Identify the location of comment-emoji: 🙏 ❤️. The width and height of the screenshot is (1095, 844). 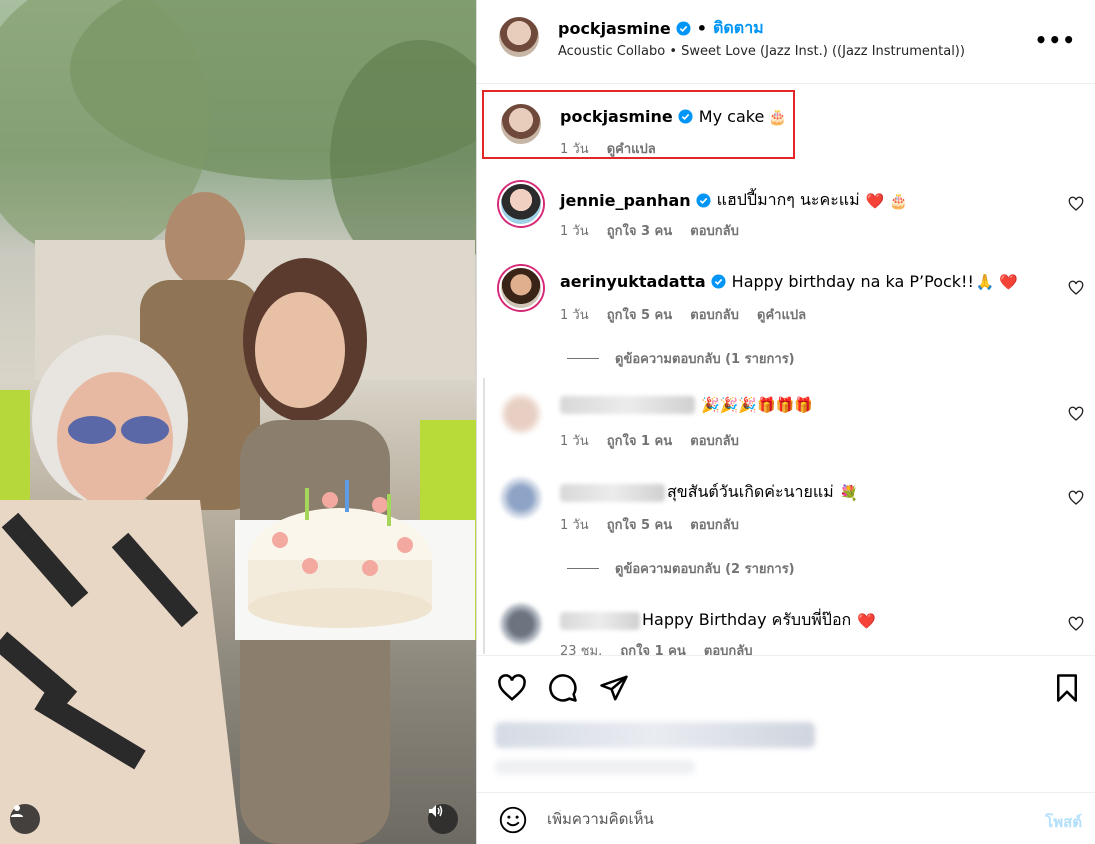
(997, 281).